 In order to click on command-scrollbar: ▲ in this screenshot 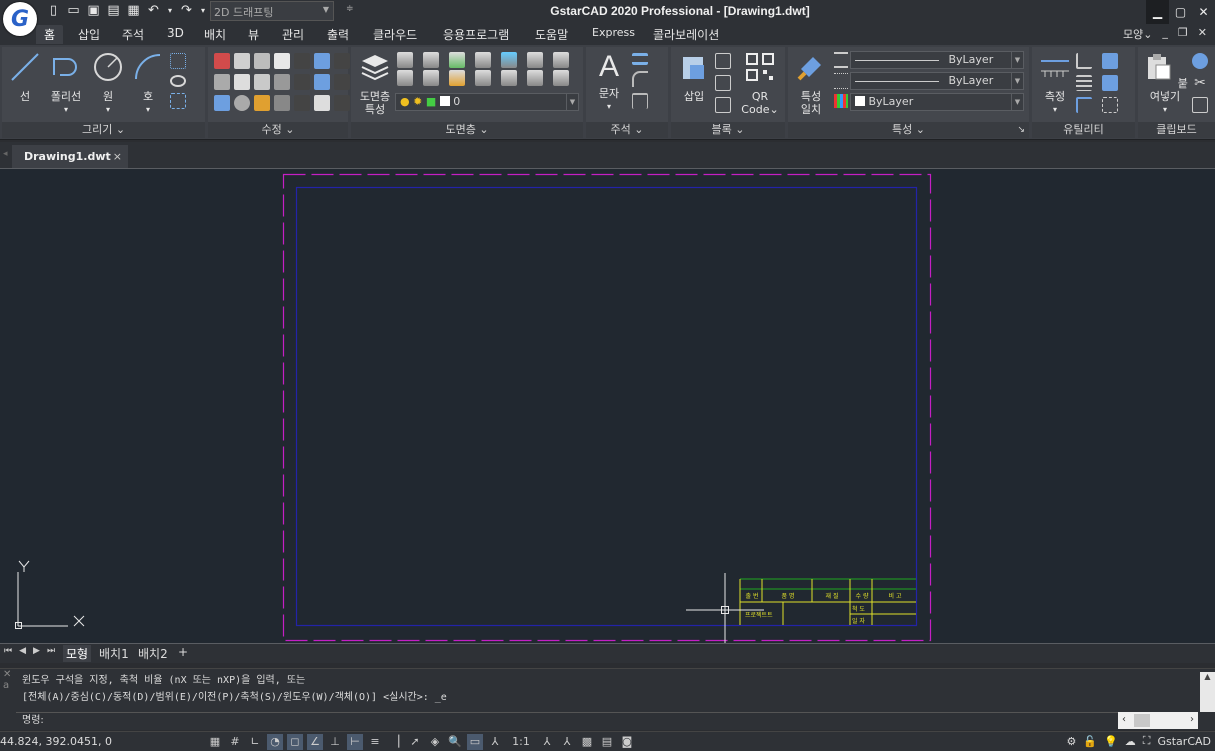, I will do `click(1207, 692)`.